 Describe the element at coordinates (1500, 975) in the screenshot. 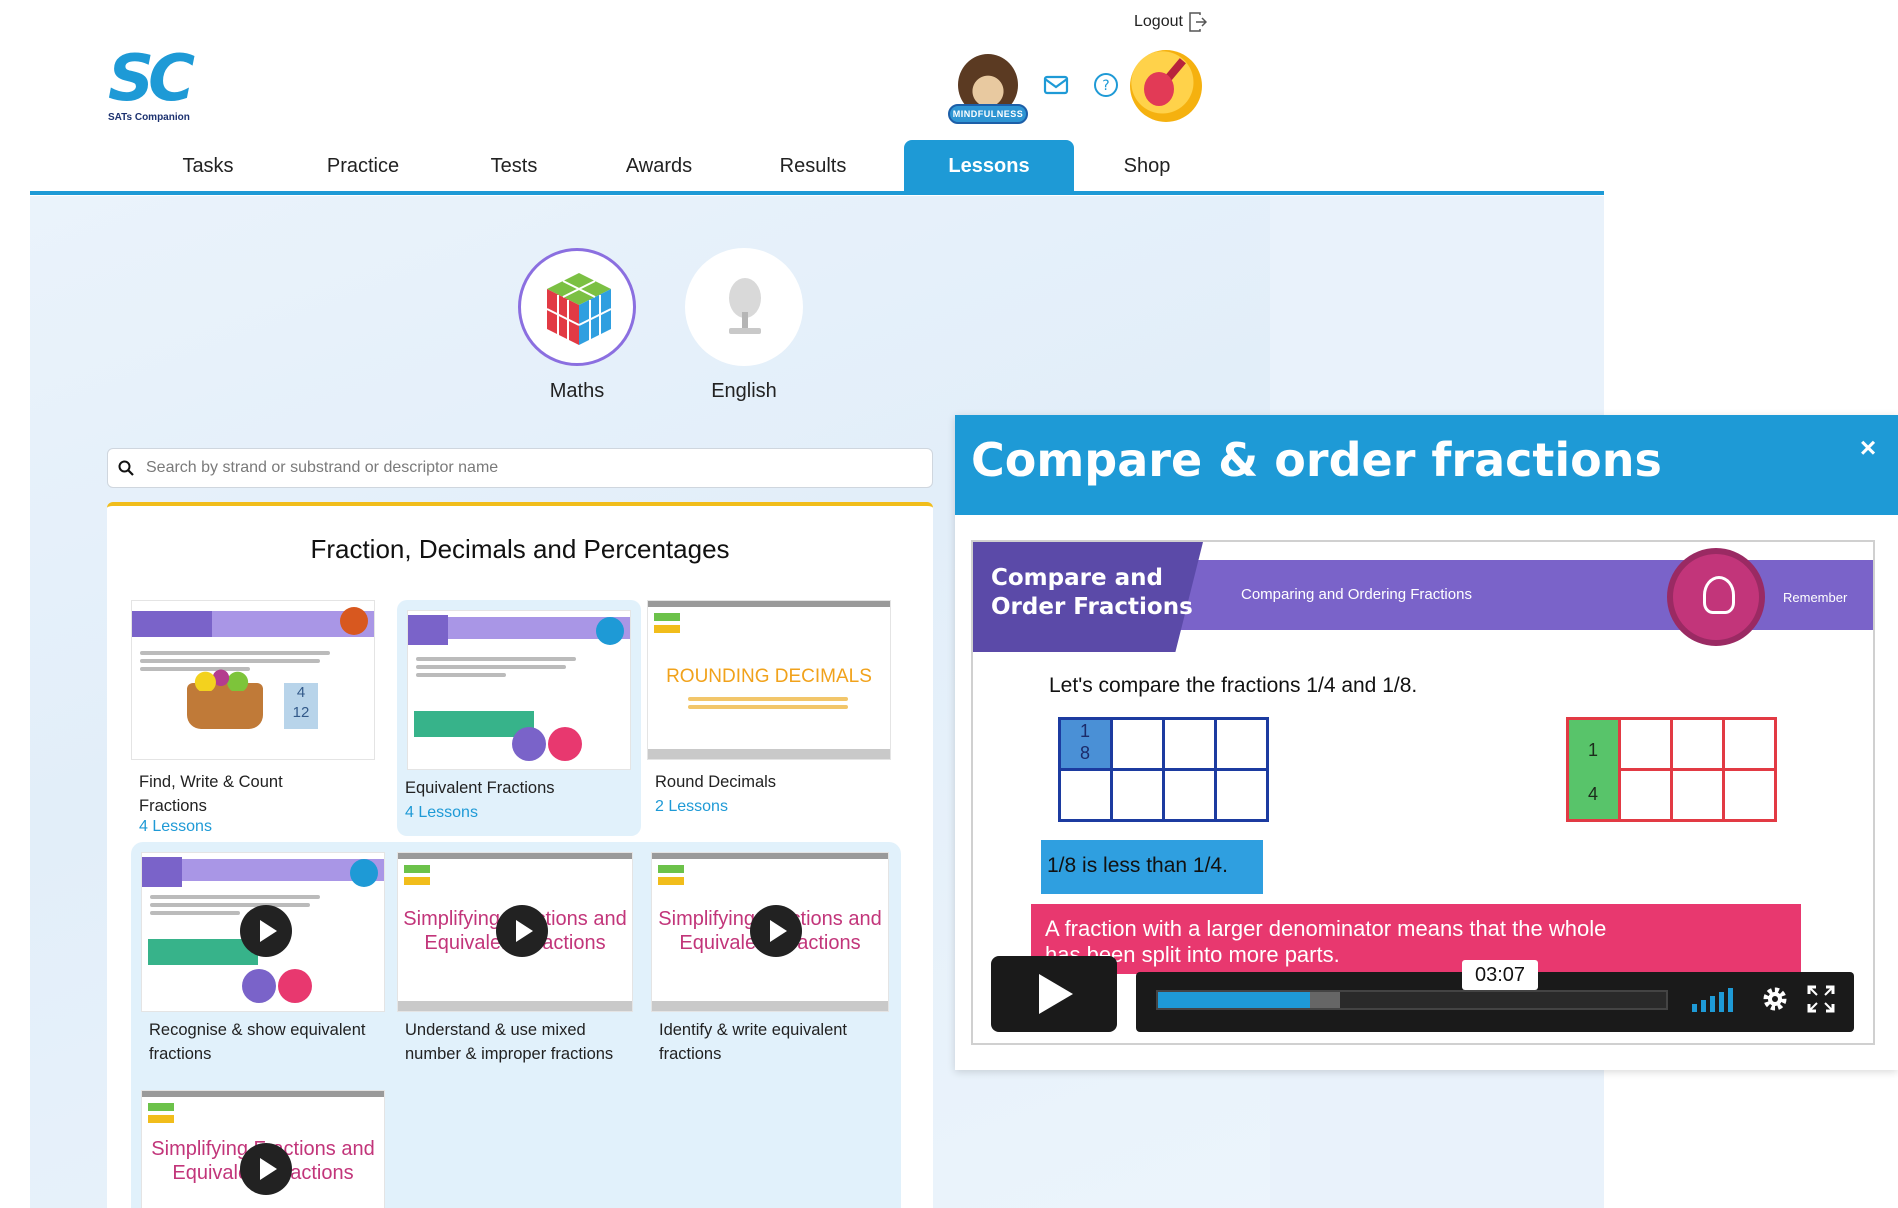

I see `timestamp-tooltip: 03:07` at that location.